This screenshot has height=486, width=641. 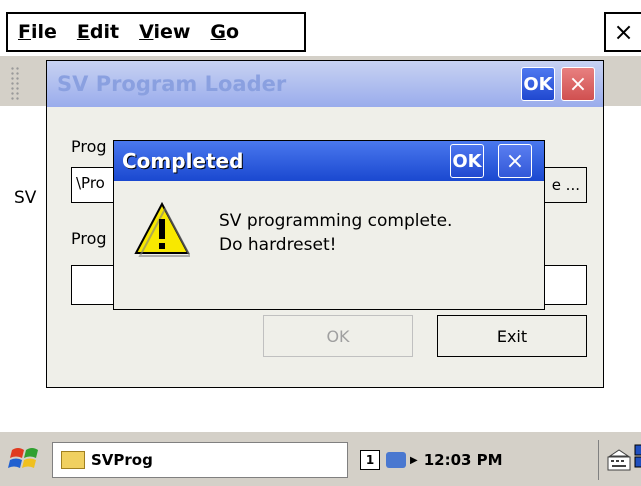 I want to click on tray-badge: 1, so click(x=370, y=460).